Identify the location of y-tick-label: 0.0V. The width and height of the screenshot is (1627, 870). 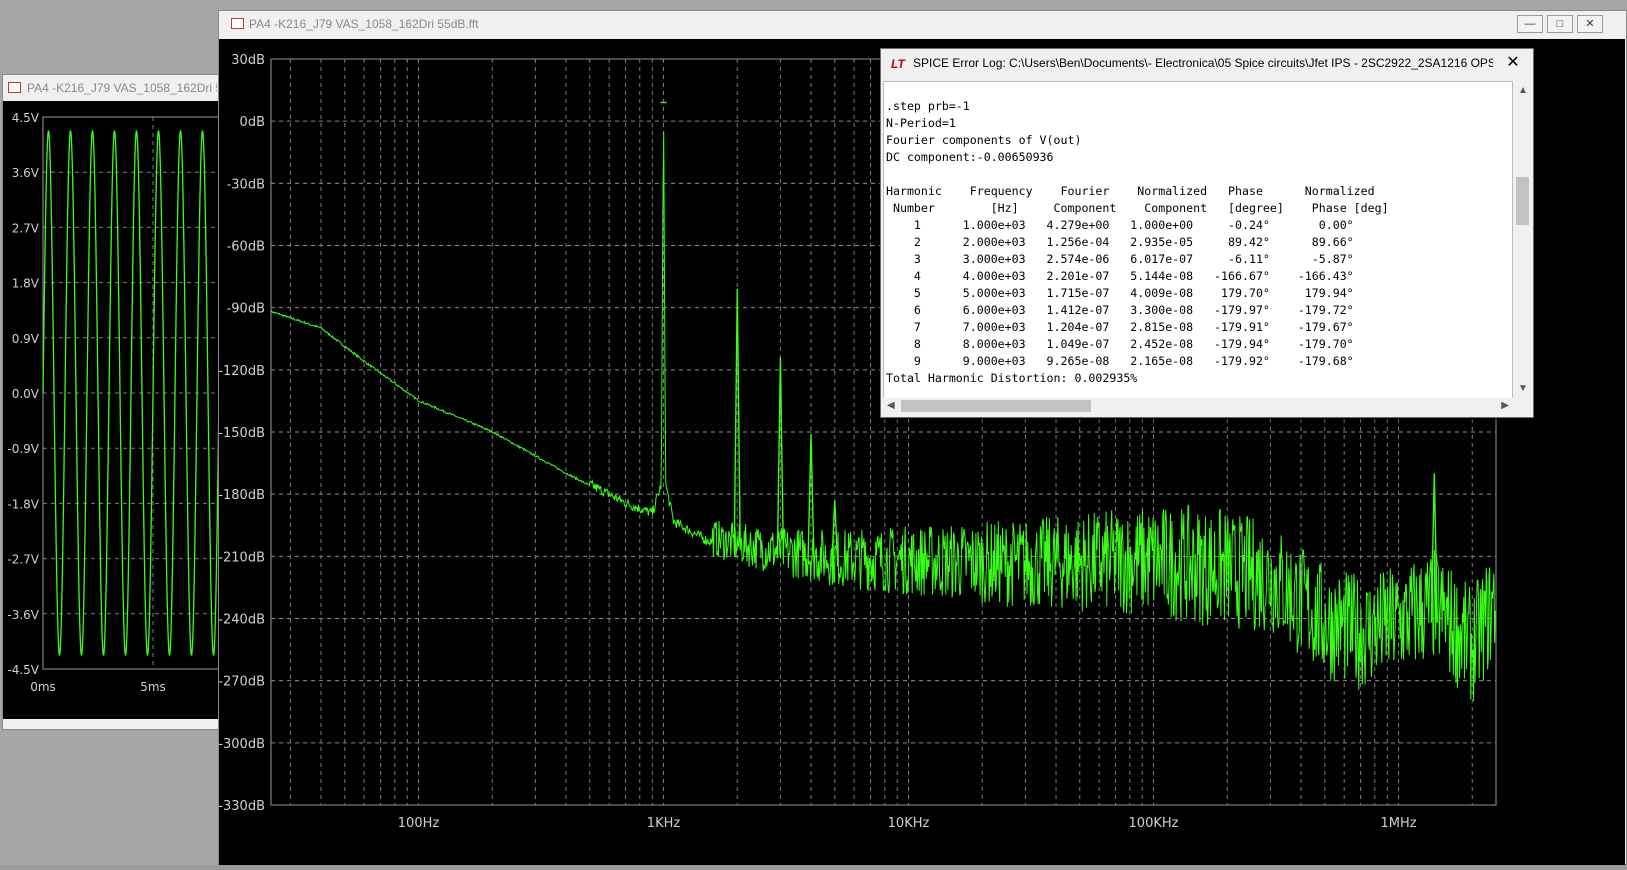
(26, 394).